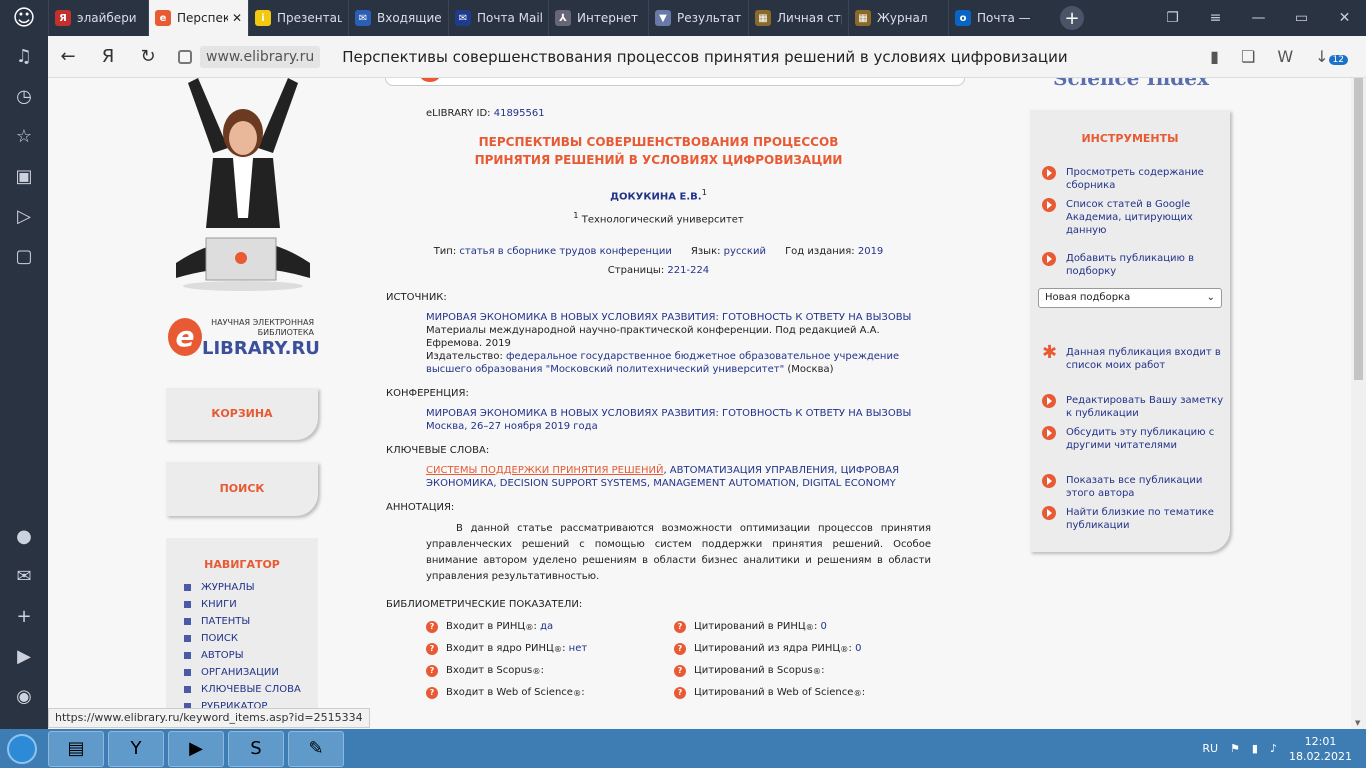 This screenshot has height=768, width=1366. Describe the element at coordinates (242, 689) in the screenshot. I see `nav-item: КЛЮЧЕВЫЕ СЛОВА` at that location.